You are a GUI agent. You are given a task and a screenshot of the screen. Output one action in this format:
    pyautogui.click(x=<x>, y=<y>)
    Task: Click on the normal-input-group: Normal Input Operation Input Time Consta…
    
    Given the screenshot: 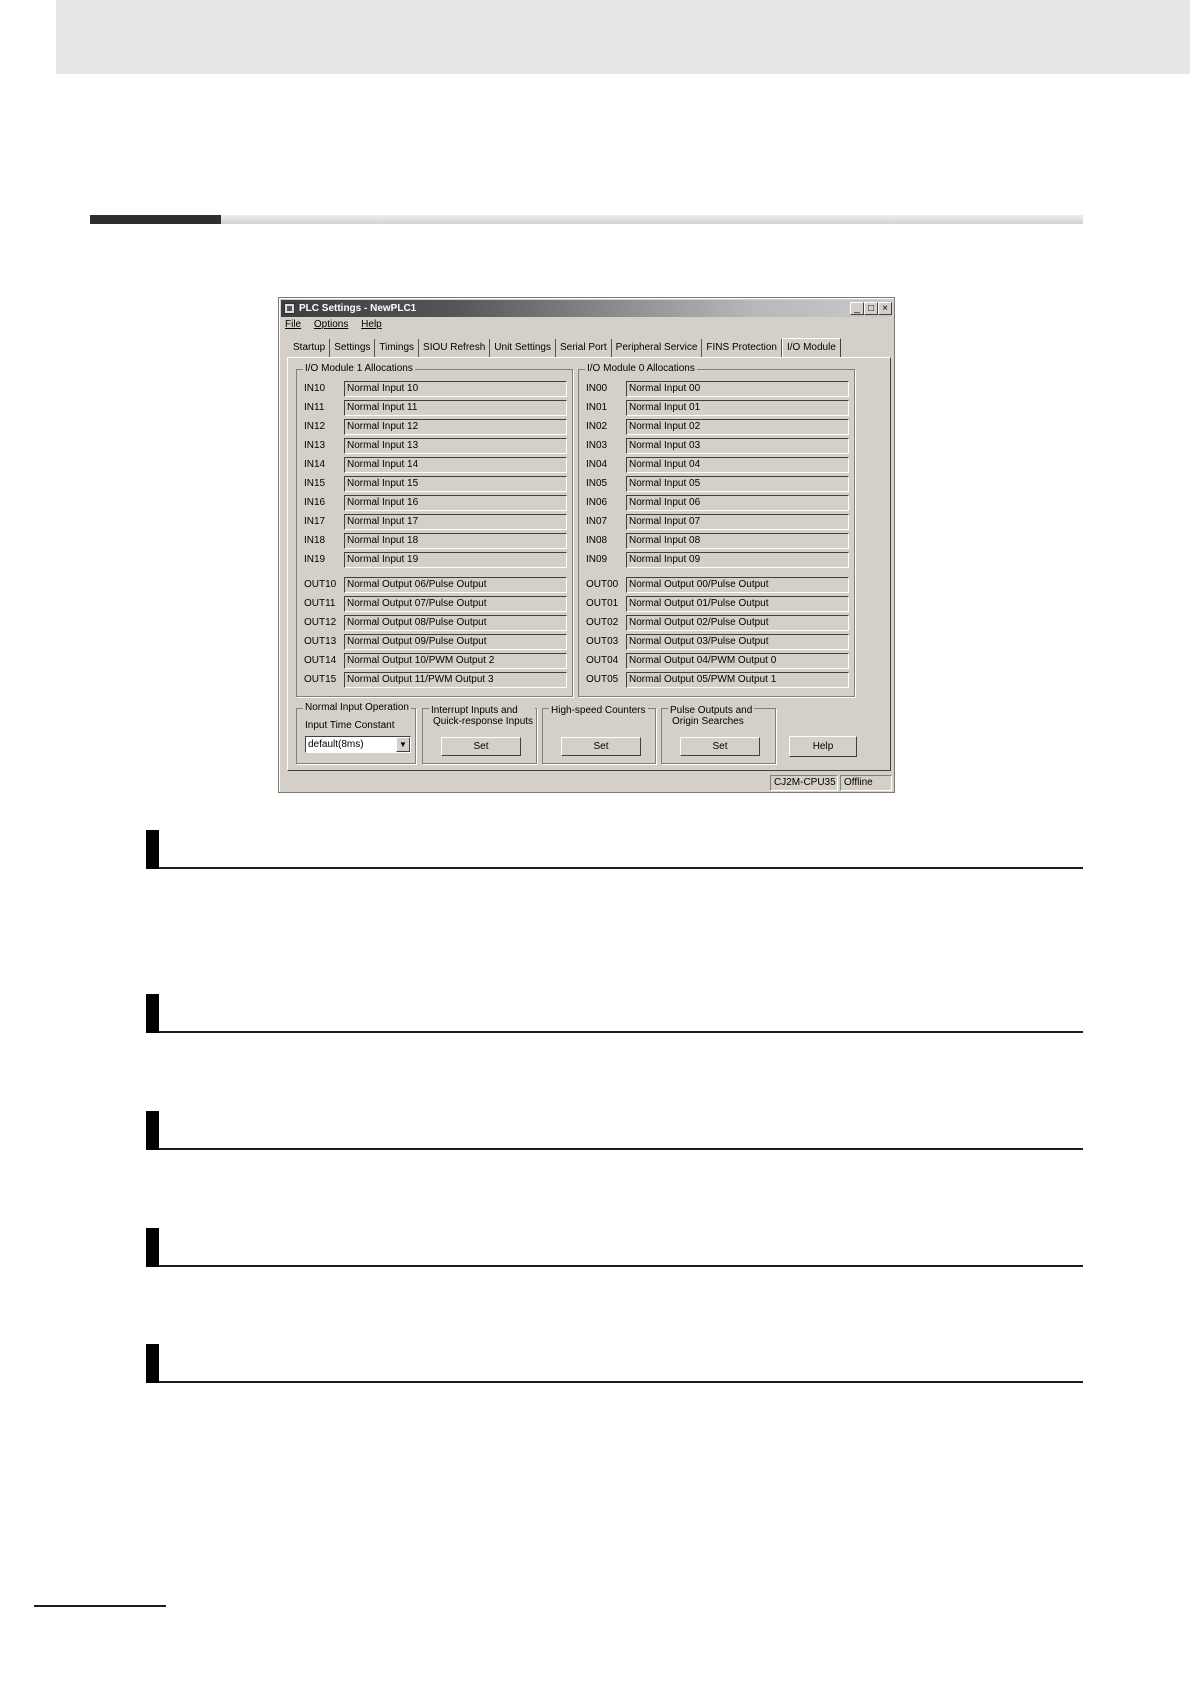 What is the action you would take?
    pyautogui.click(x=356, y=733)
    